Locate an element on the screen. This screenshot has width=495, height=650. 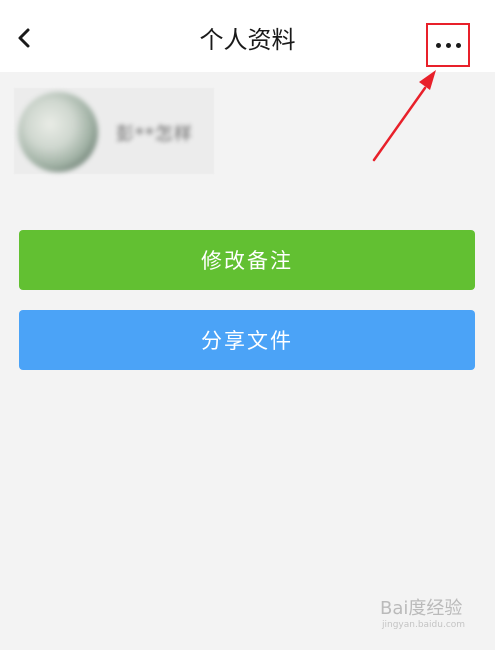
edit-note-button: 修改备注 is located at coordinates (247, 260).